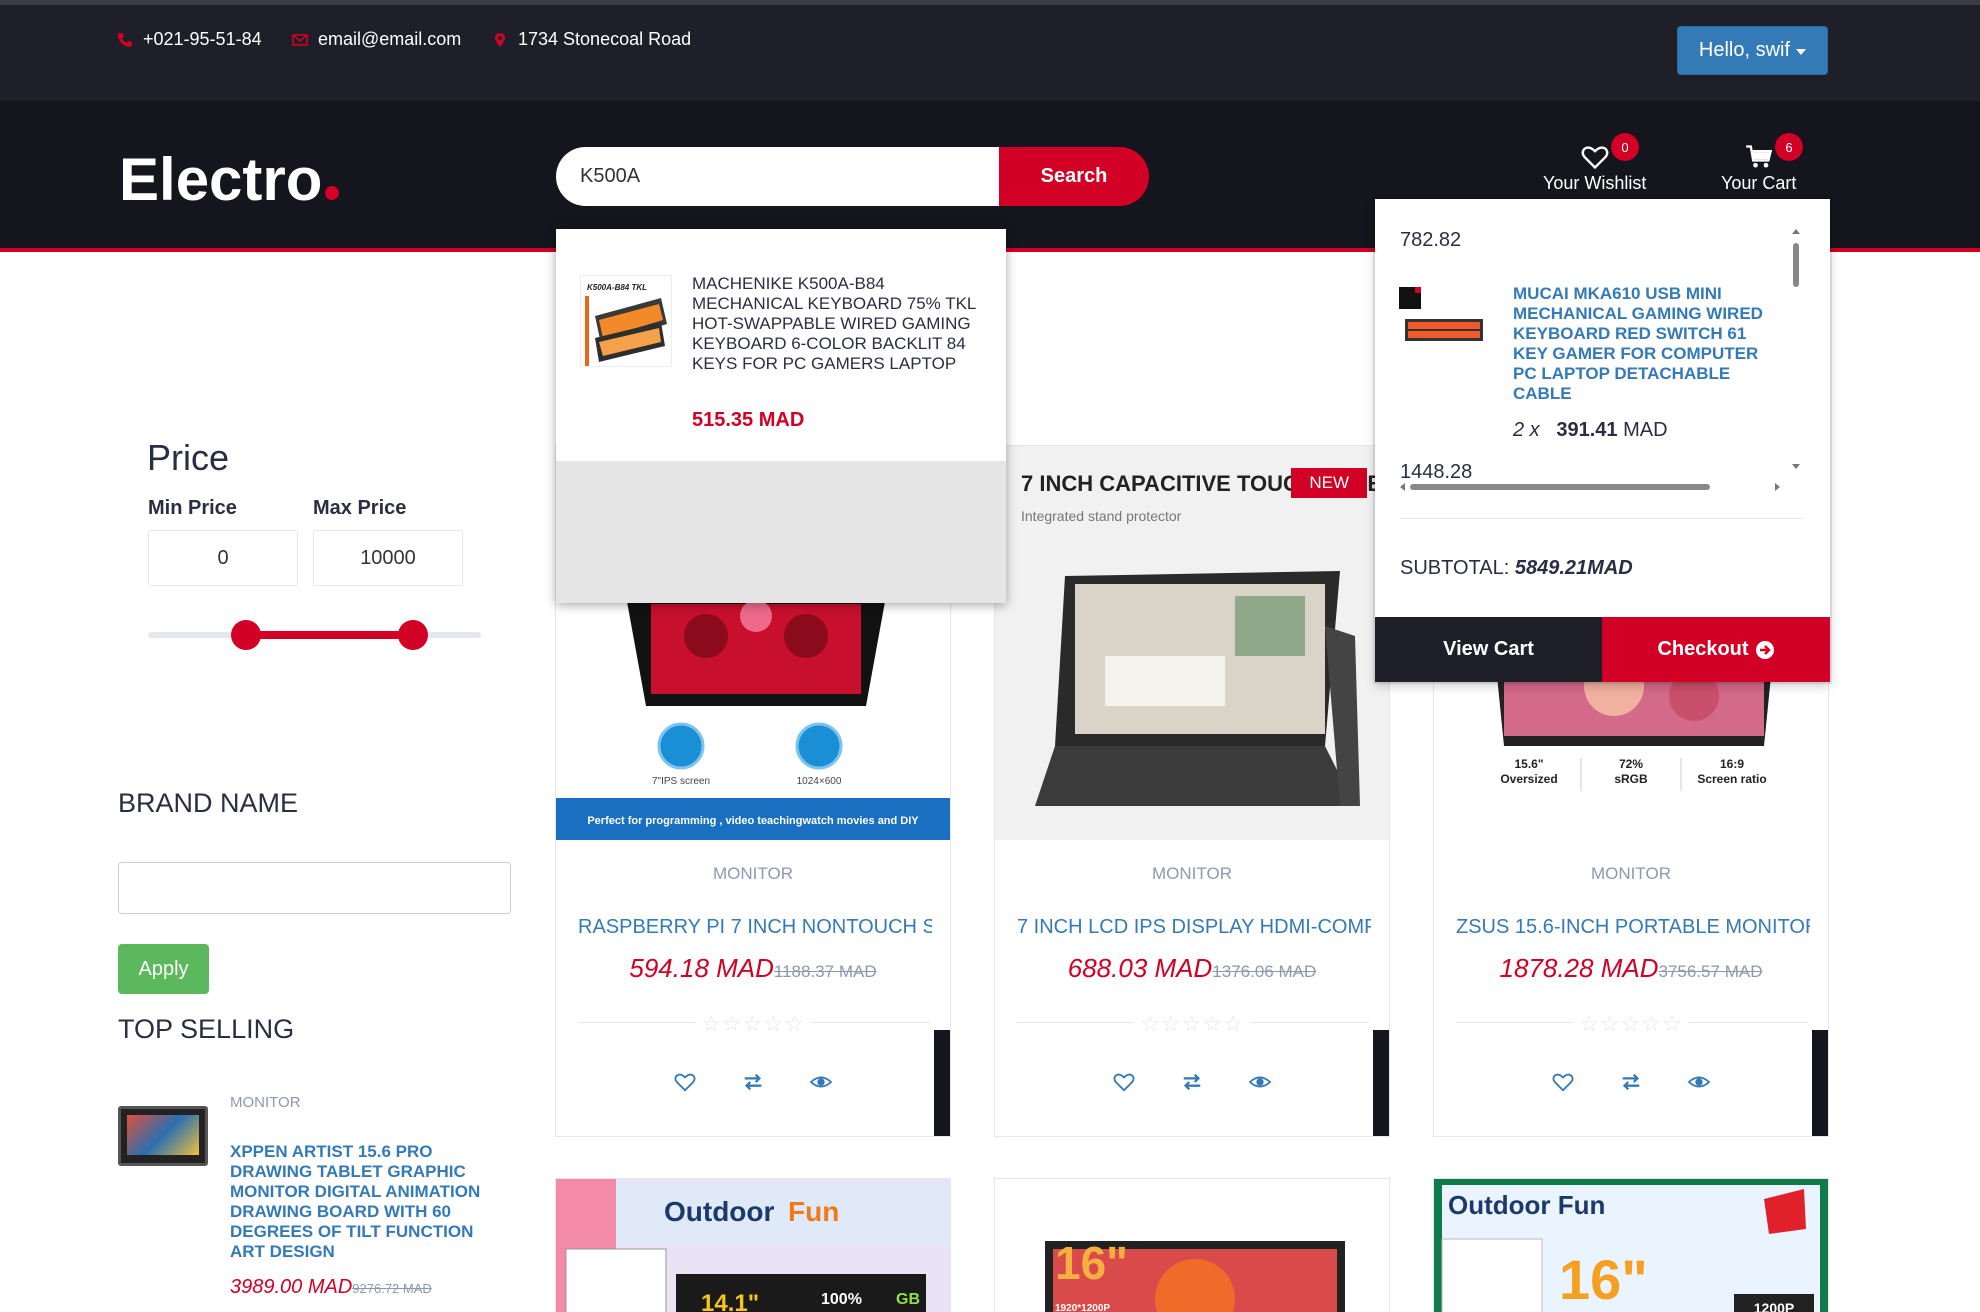  What do you see at coordinates (748, 420) in the screenshot?
I see `search-result-price: 515.35 MAD` at bounding box center [748, 420].